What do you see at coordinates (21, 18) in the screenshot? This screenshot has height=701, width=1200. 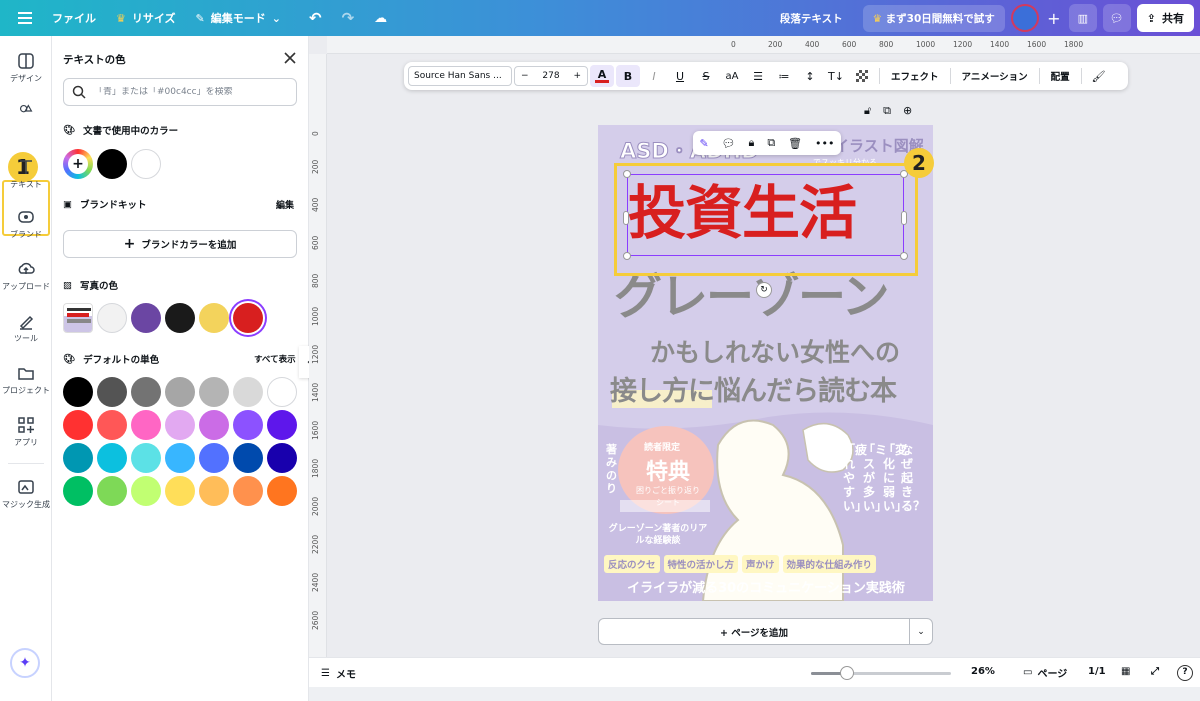 I see `menu-button` at bounding box center [21, 18].